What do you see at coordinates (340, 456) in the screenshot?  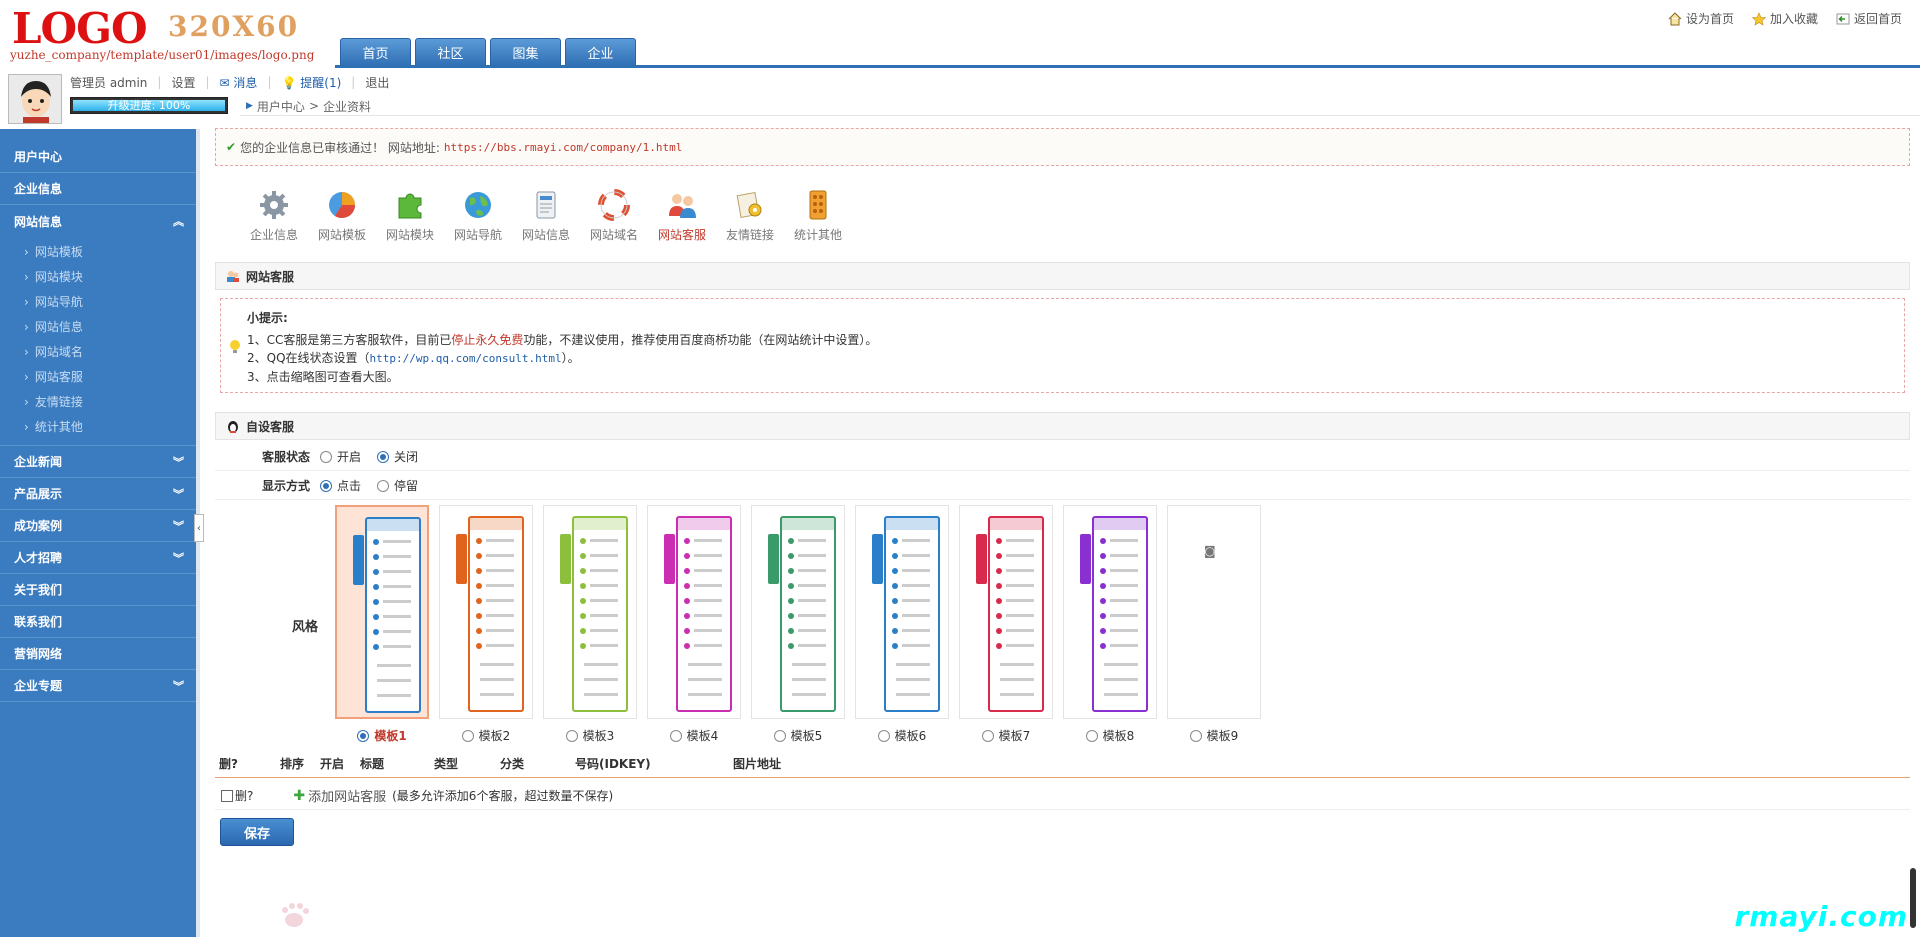 I see `status-on-radio: 开启` at bounding box center [340, 456].